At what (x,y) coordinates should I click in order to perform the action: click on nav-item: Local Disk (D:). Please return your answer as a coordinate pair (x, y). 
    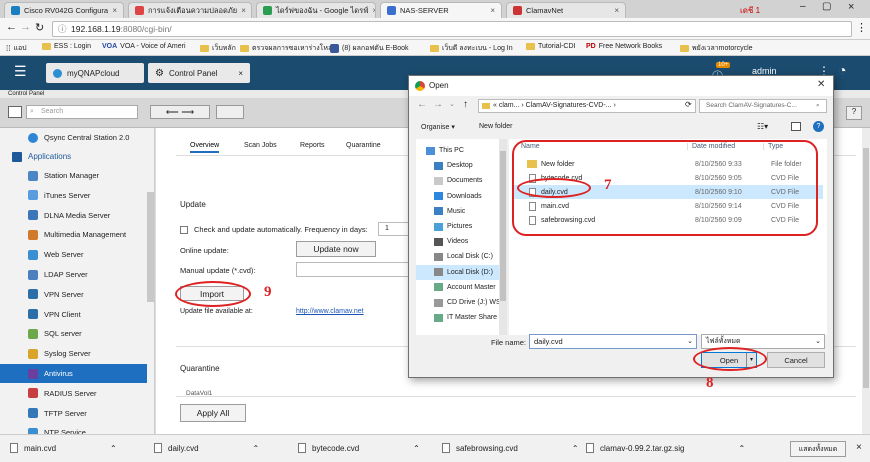
    Looking at the image, I should click on (460, 272).